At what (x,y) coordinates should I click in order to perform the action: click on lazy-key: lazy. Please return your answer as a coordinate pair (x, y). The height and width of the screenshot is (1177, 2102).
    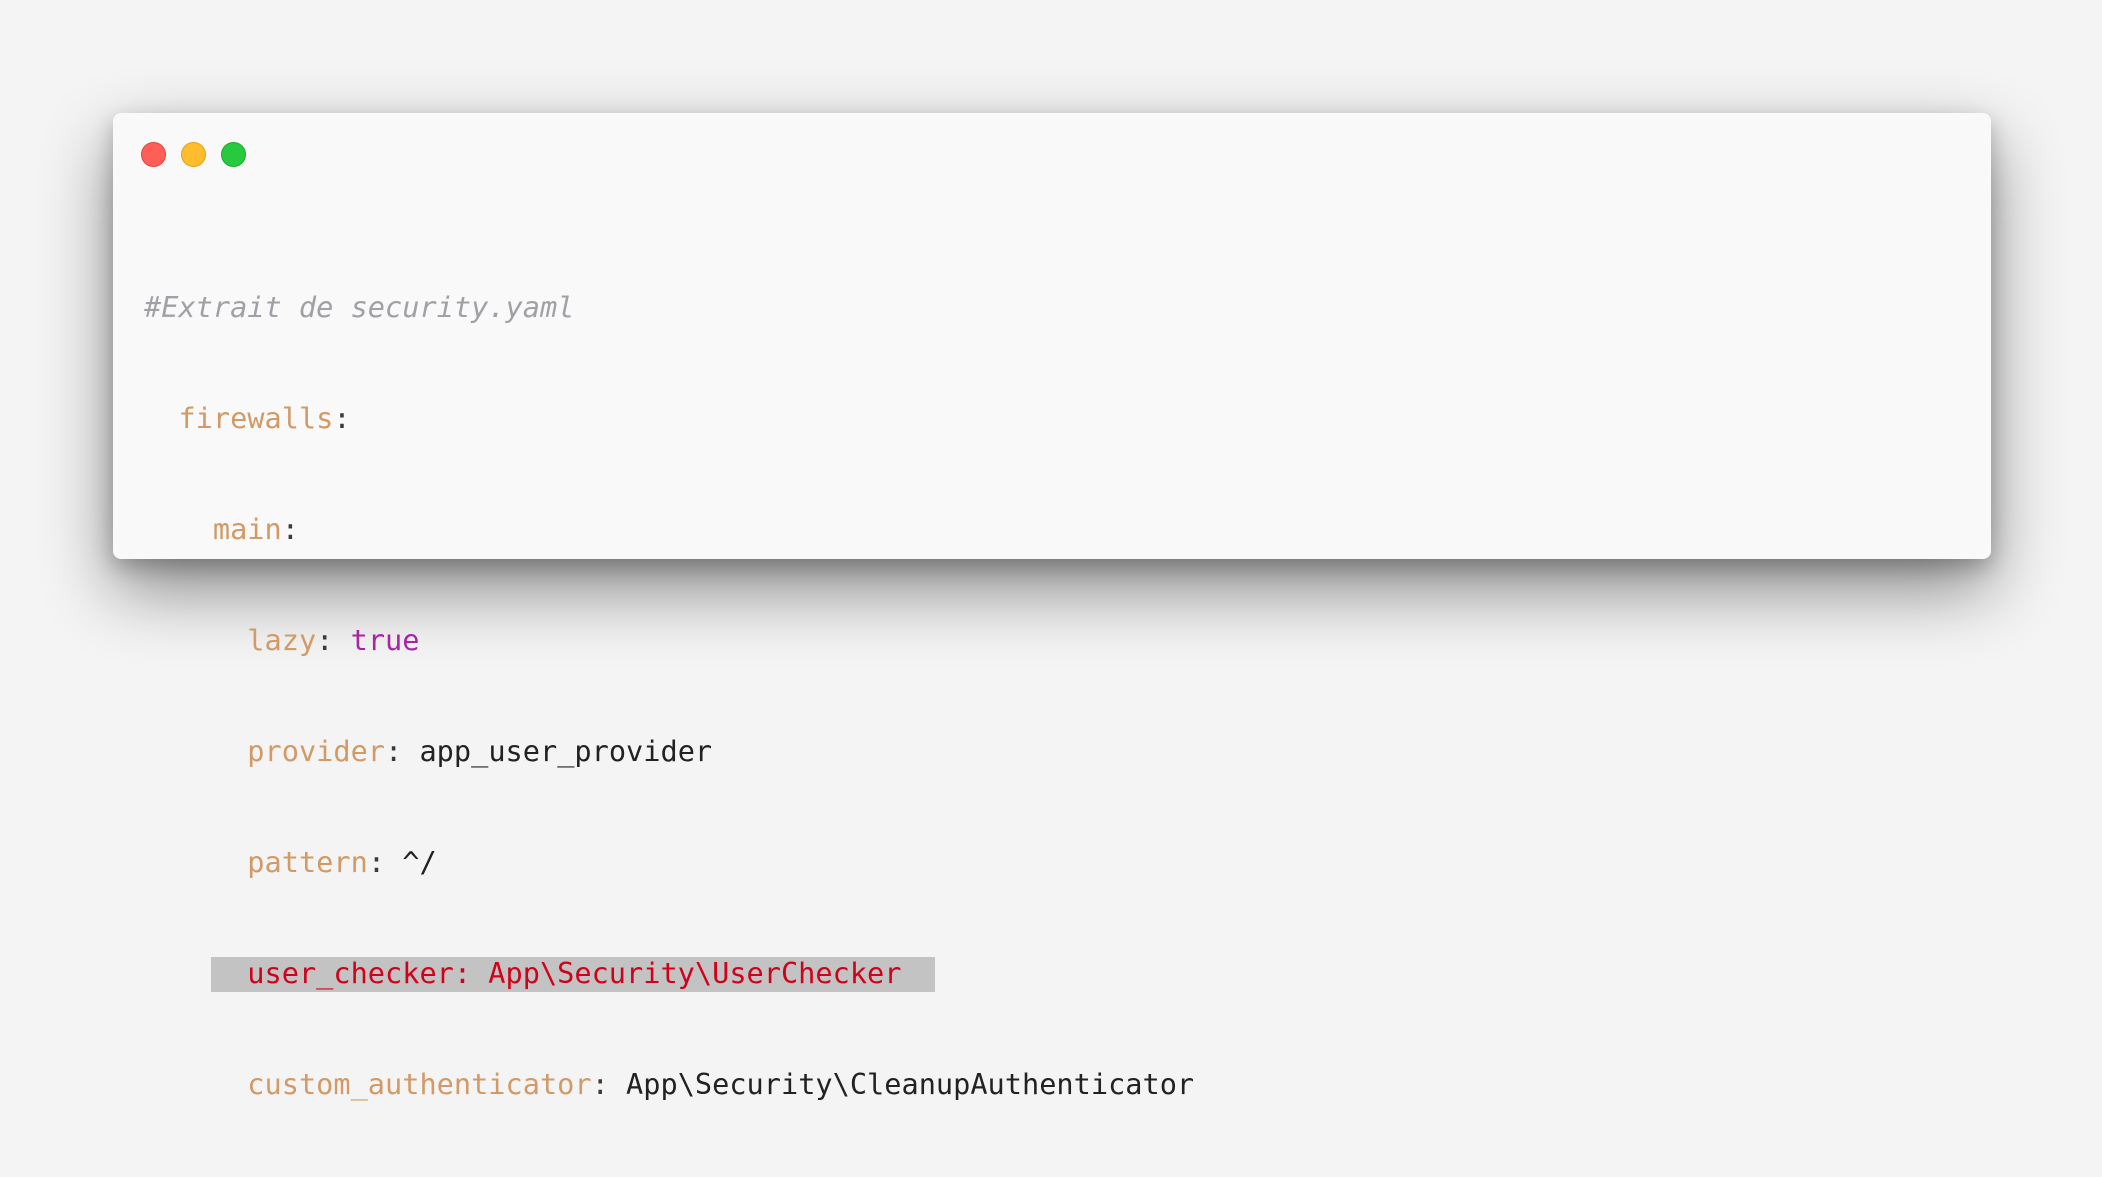
    Looking at the image, I should click on (282, 640).